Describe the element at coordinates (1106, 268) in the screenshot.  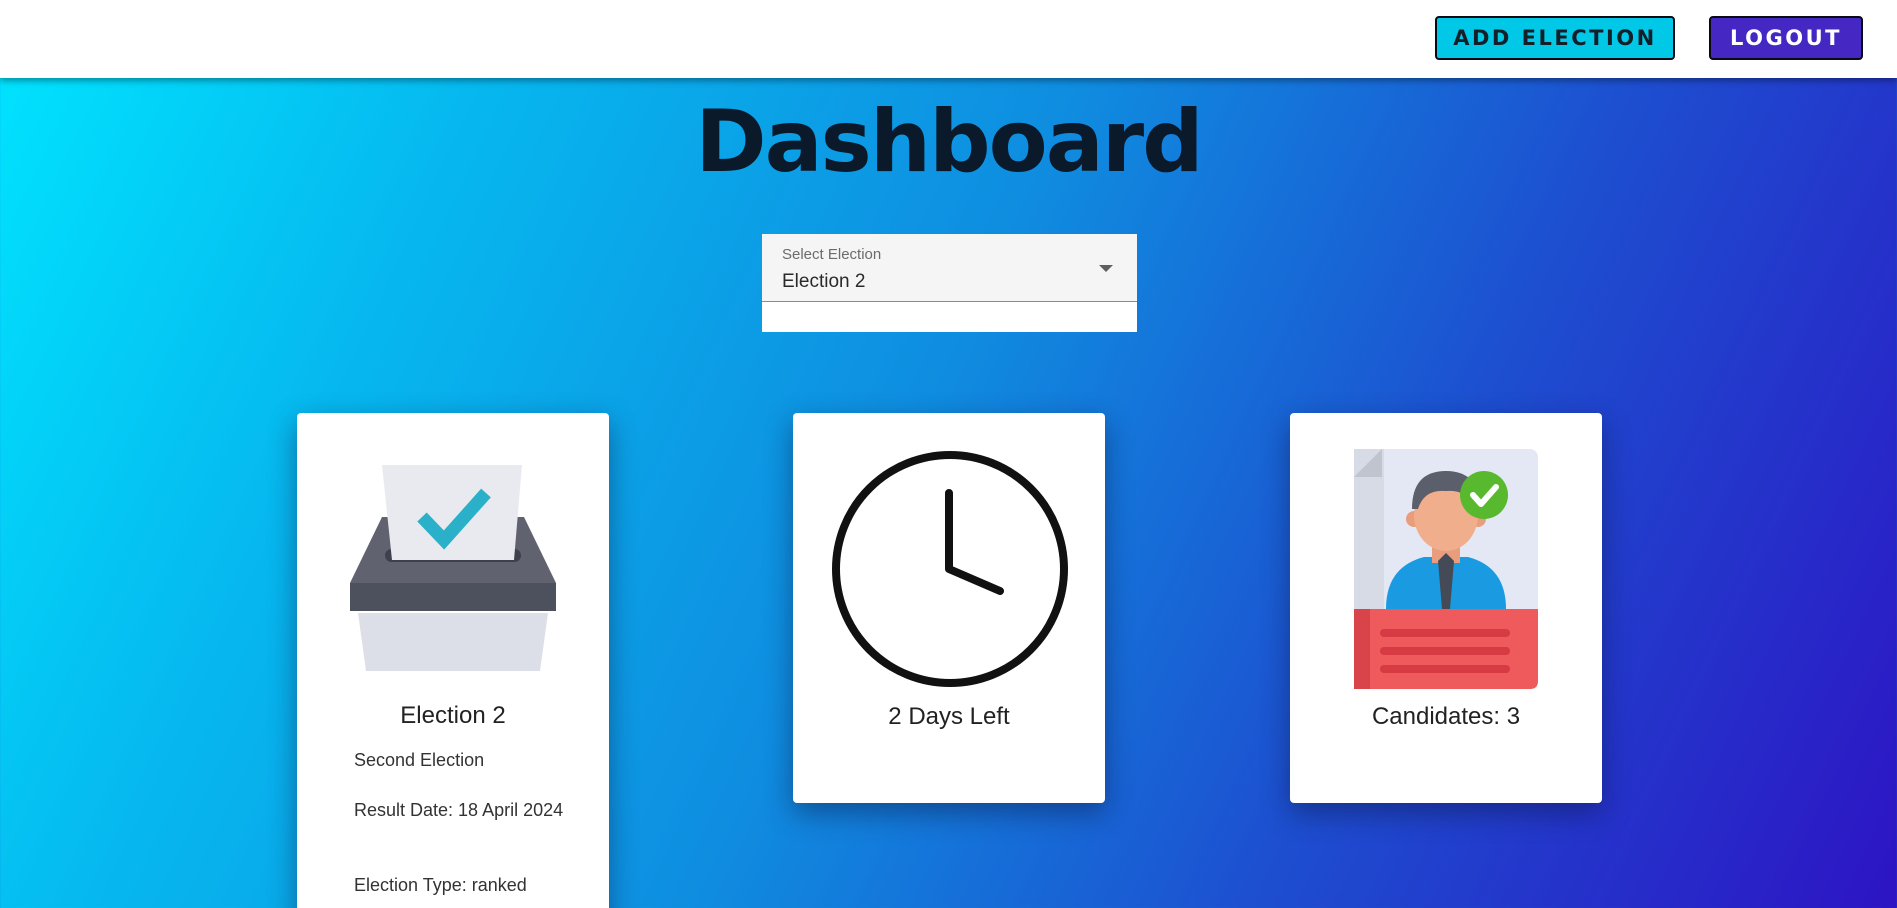
I see `dropdown-arrow-icon` at that location.